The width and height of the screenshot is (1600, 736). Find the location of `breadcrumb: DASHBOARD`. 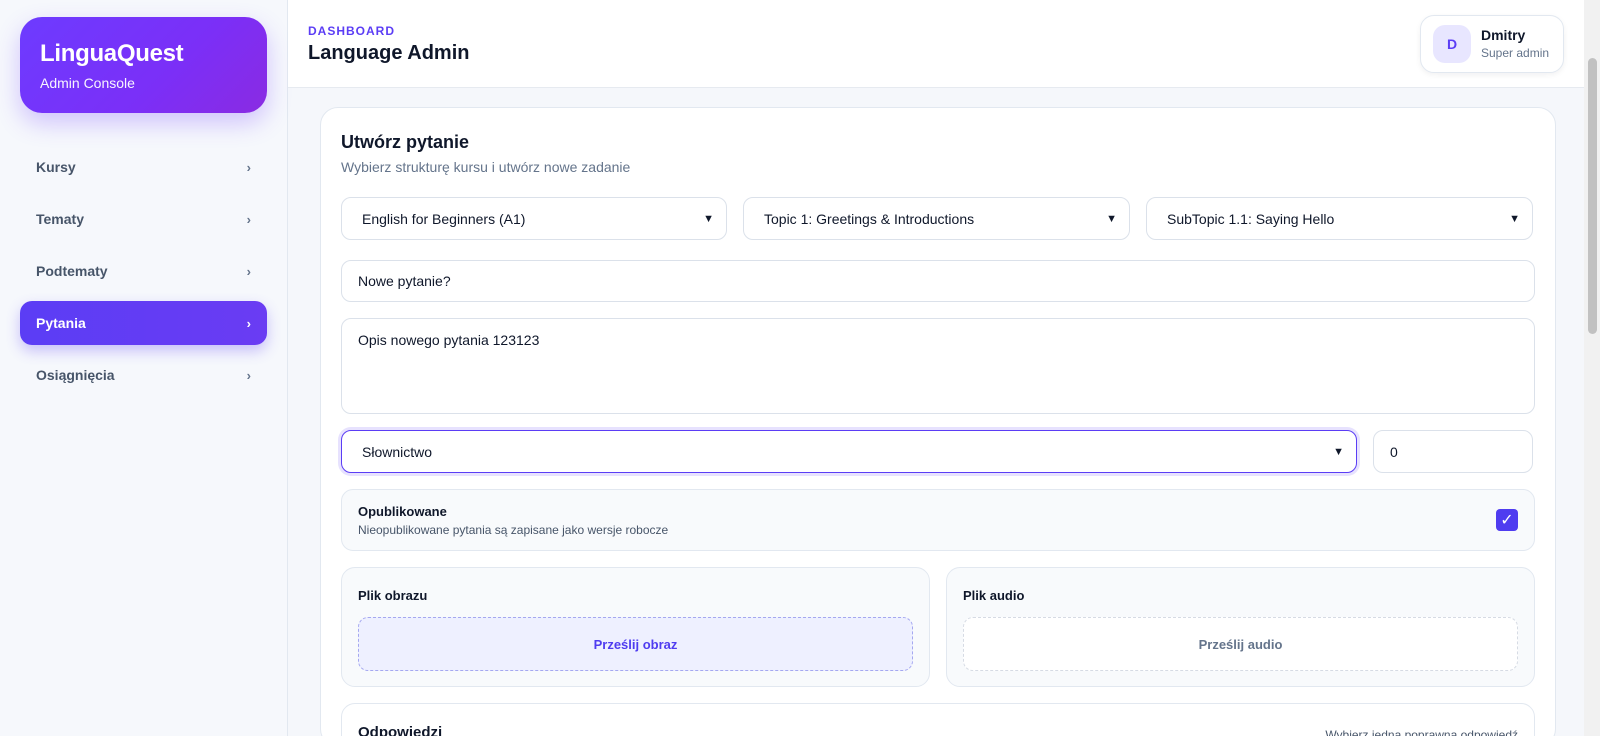

breadcrumb: DASHBOARD is located at coordinates (351, 31).